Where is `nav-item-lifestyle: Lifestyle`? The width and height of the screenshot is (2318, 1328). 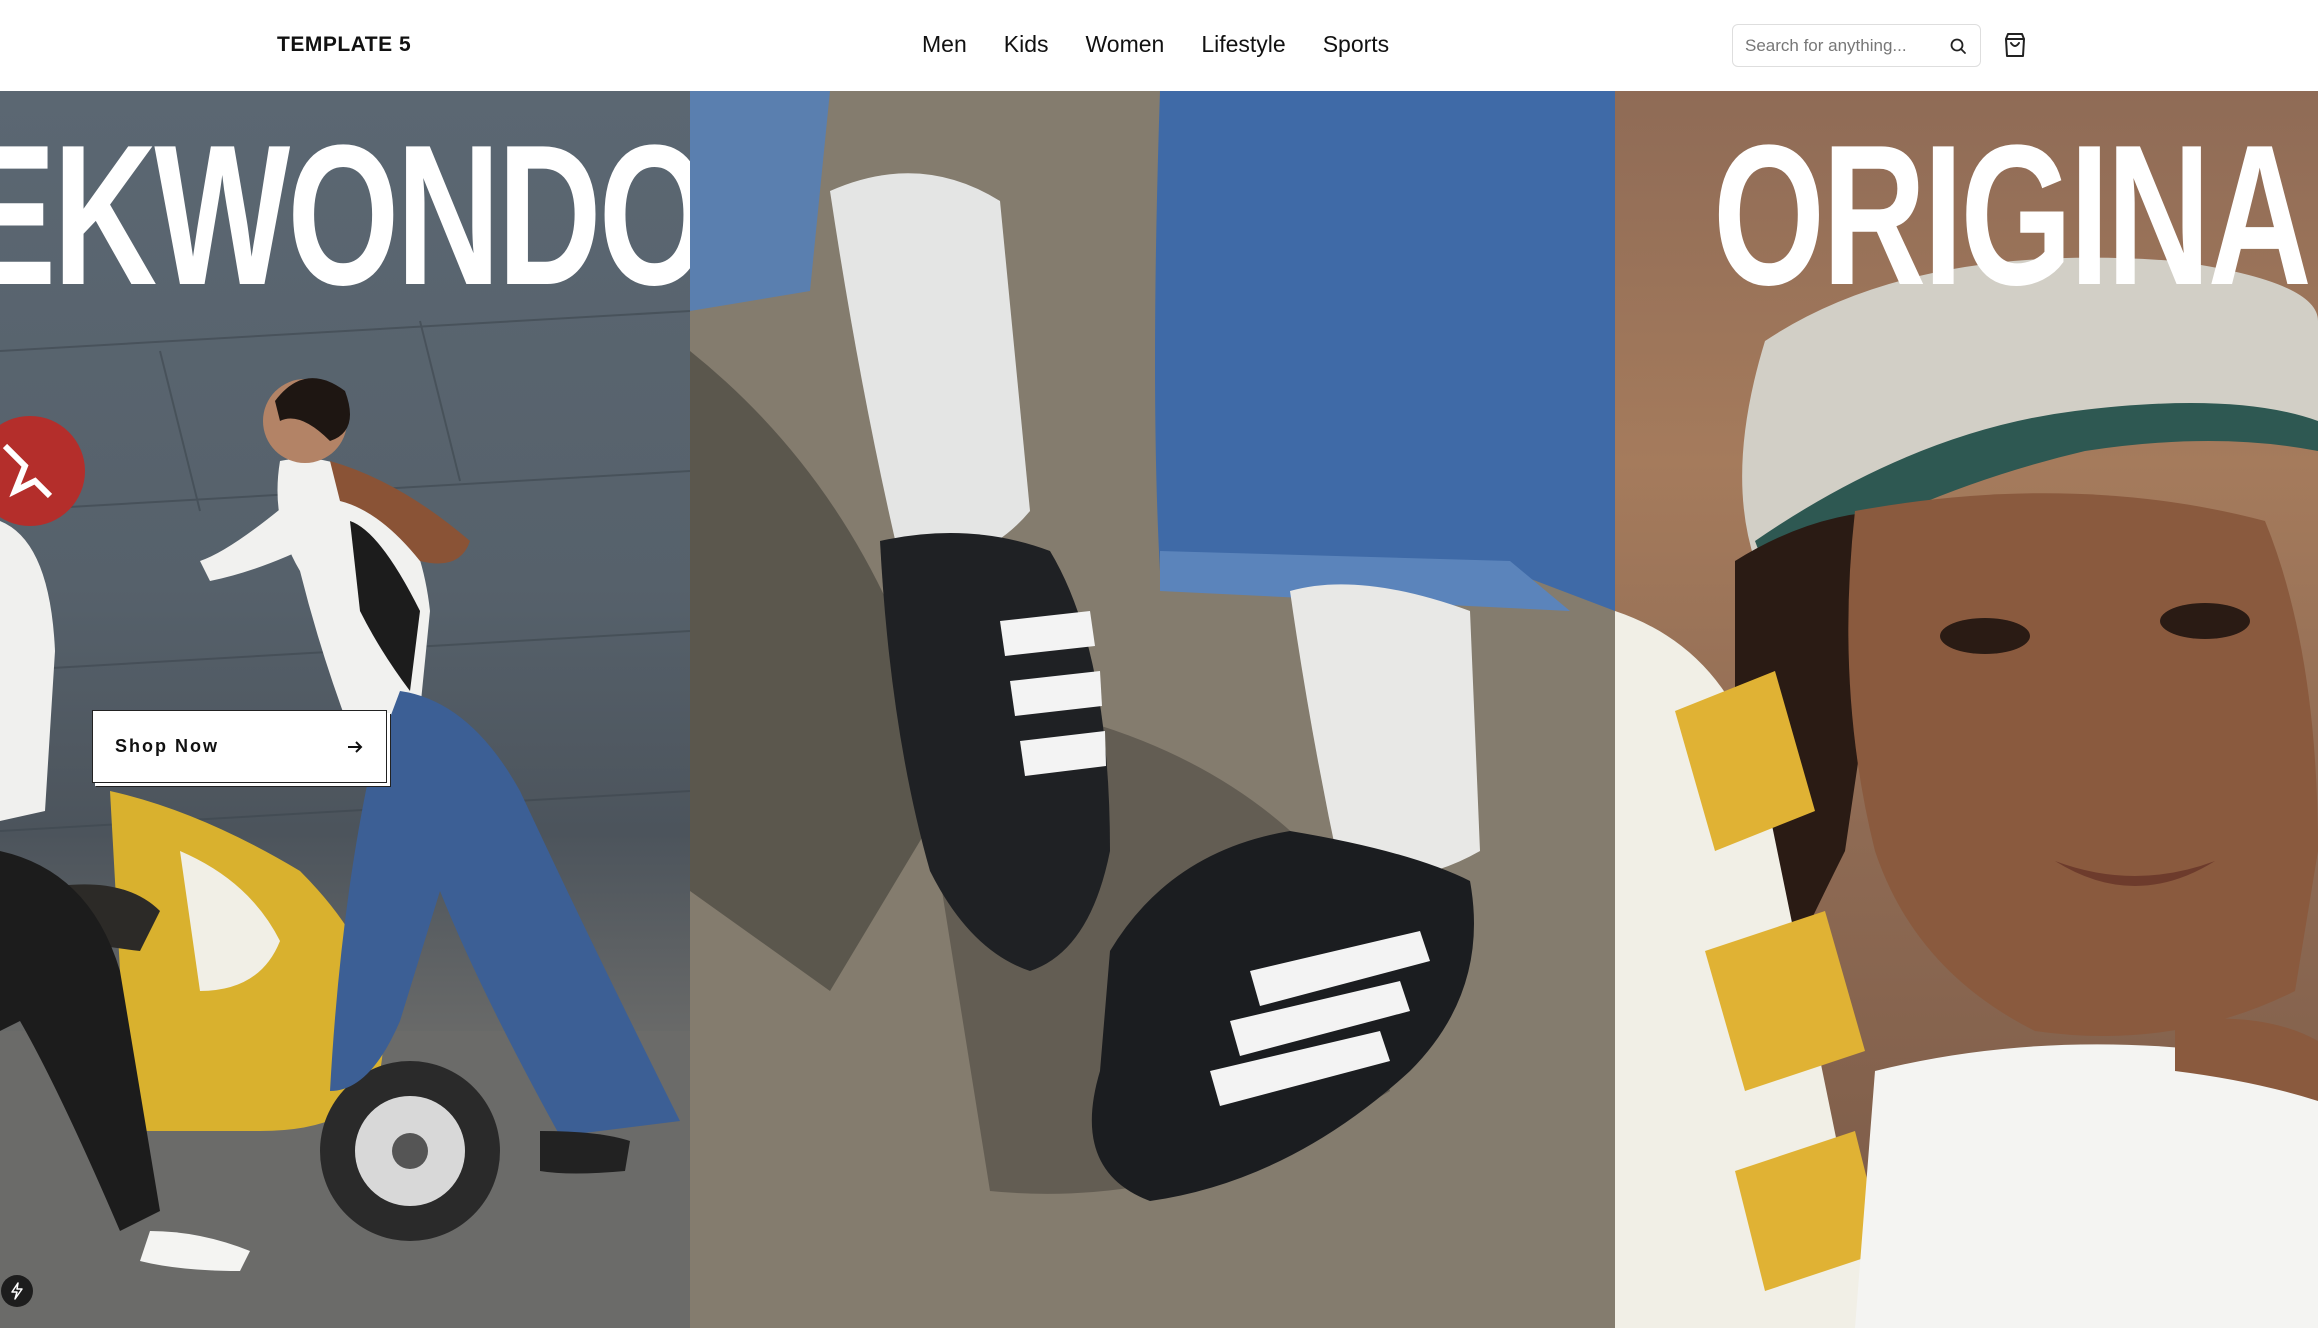
nav-item-lifestyle: Lifestyle is located at coordinates (1243, 44).